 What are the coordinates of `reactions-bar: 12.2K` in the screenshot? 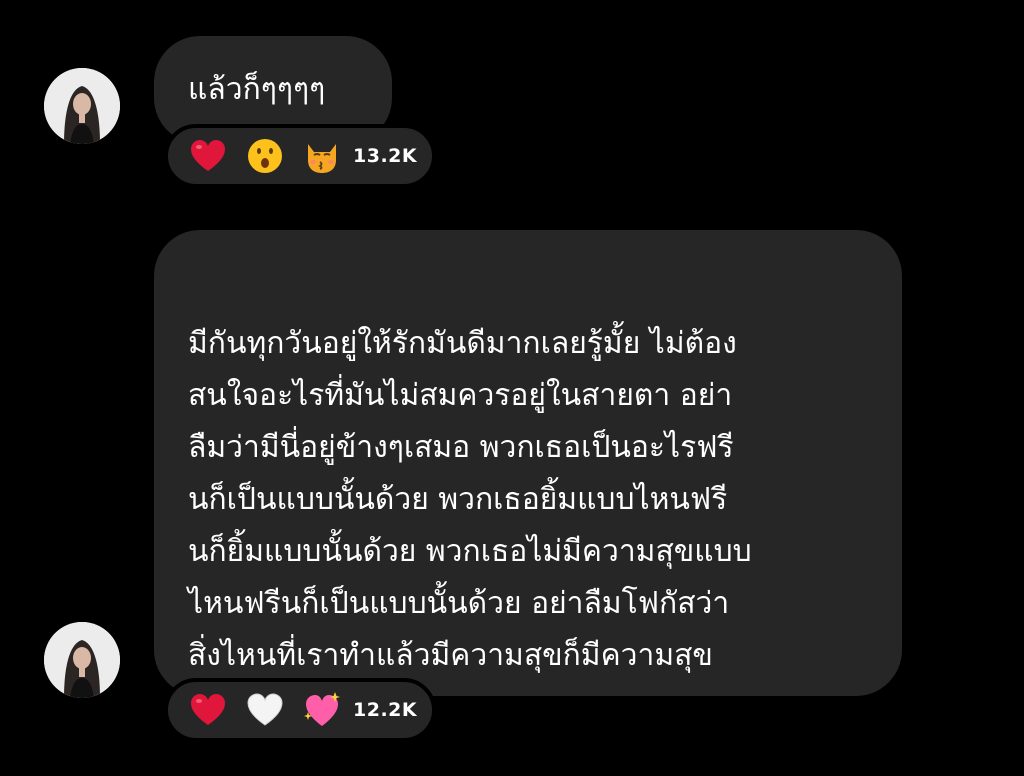 It's located at (300, 710).